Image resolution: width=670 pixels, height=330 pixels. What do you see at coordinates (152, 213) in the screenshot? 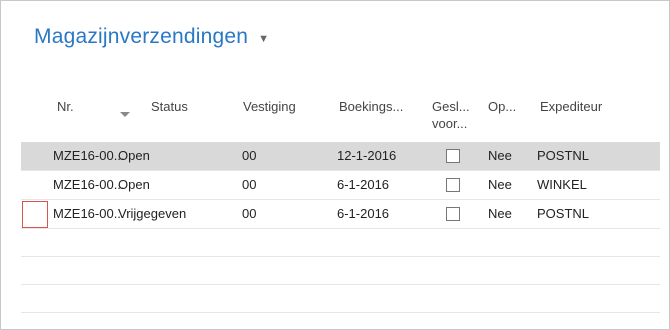
I see `cell-status: Vrijgegeven` at bounding box center [152, 213].